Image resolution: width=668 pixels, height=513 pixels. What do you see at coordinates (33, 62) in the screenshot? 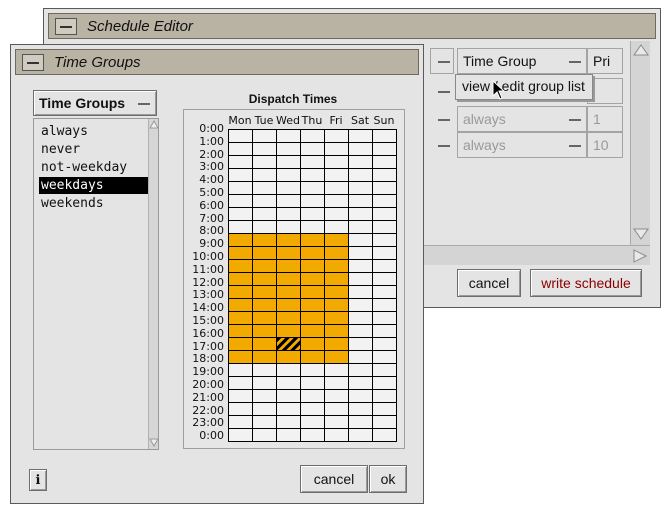
I see `window-menu-icon` at bounding box center [33, 62].